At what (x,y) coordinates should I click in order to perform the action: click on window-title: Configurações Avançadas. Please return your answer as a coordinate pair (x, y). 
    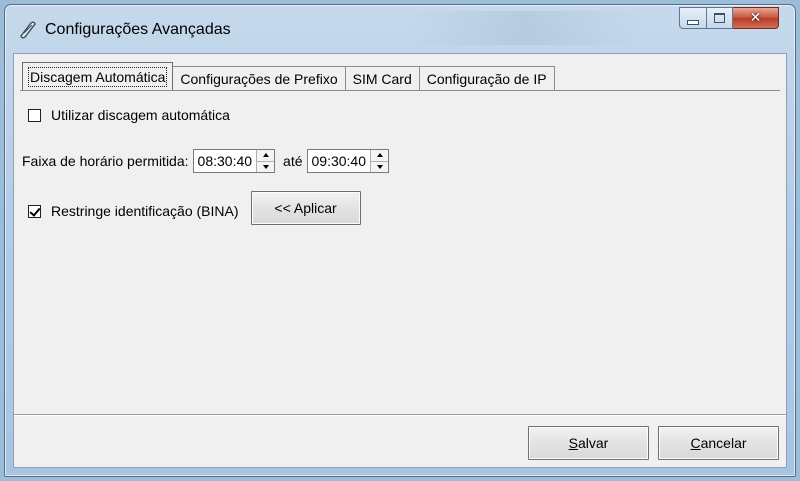
    Looking at the image, I should click on (138, 29).